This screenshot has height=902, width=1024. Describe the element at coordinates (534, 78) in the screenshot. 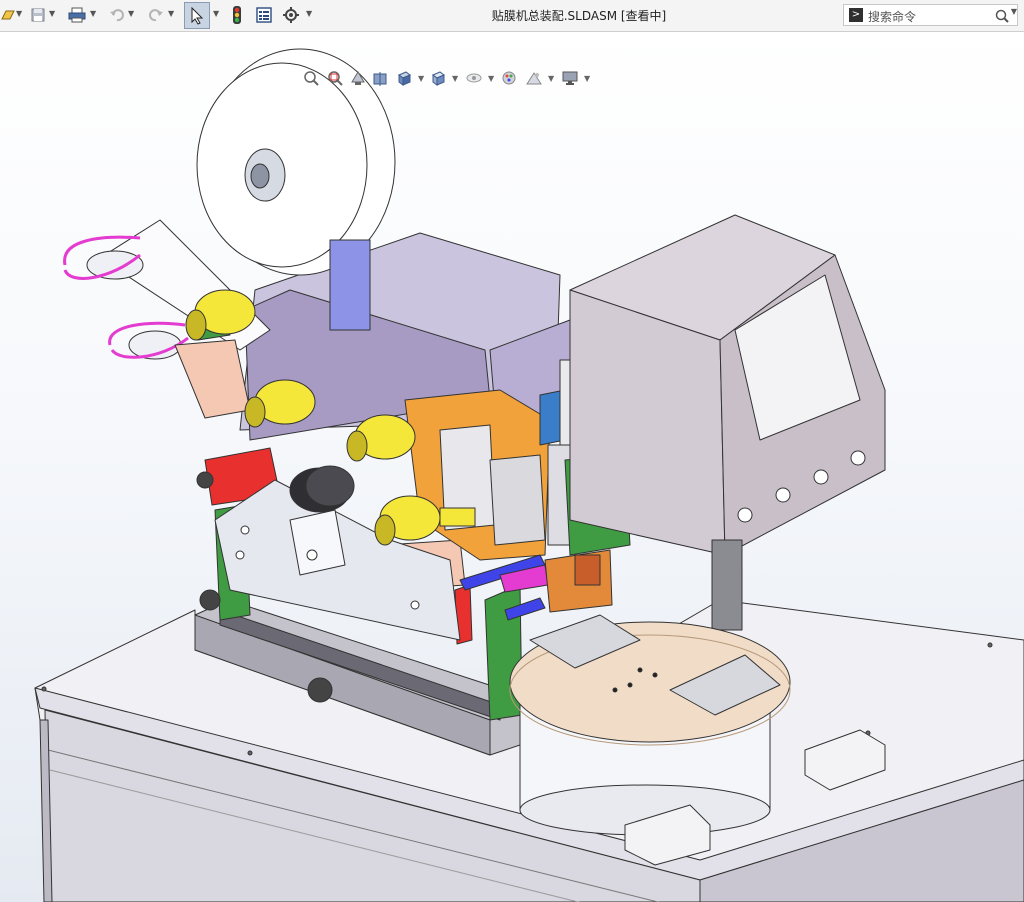

I see `apply-scene-icon` at that location.